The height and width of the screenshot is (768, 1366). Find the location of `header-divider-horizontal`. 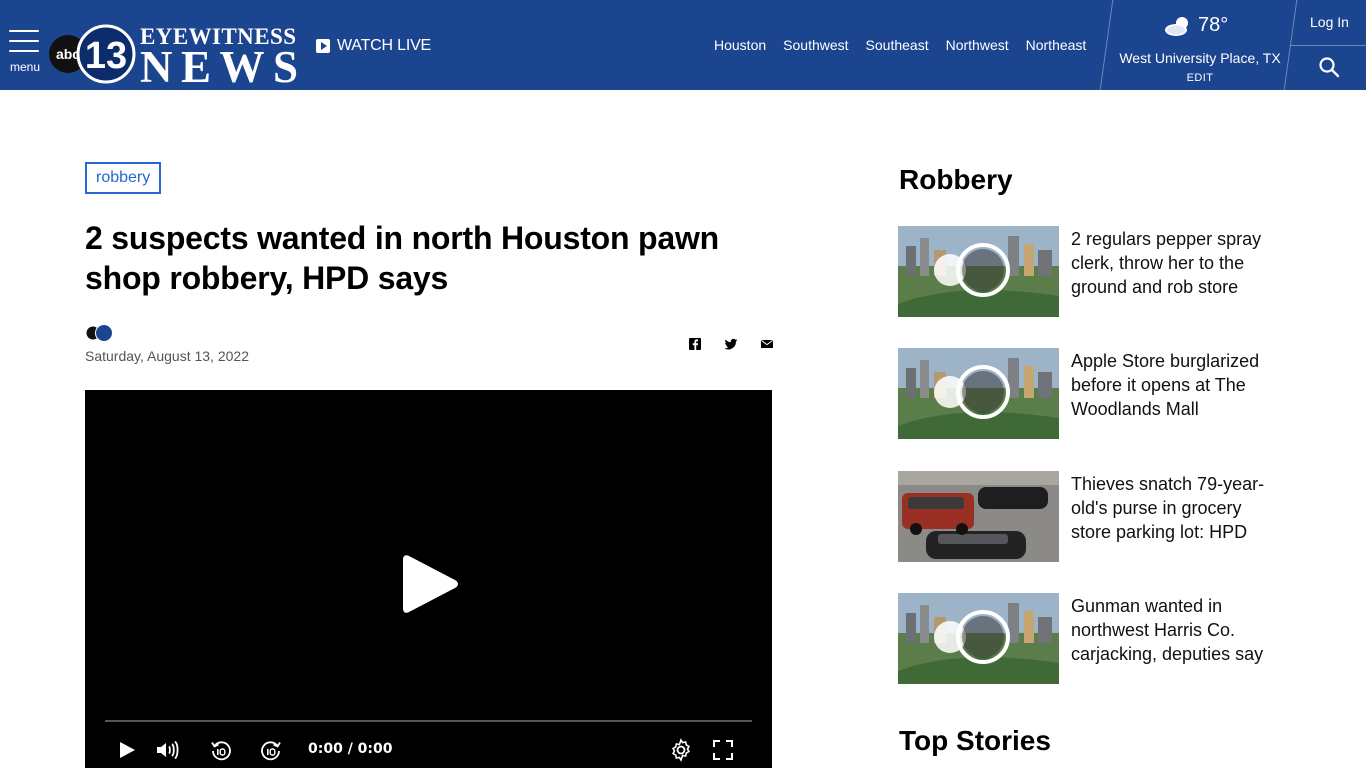

header-divider-horizontal is located at coordinates (1328, 45).